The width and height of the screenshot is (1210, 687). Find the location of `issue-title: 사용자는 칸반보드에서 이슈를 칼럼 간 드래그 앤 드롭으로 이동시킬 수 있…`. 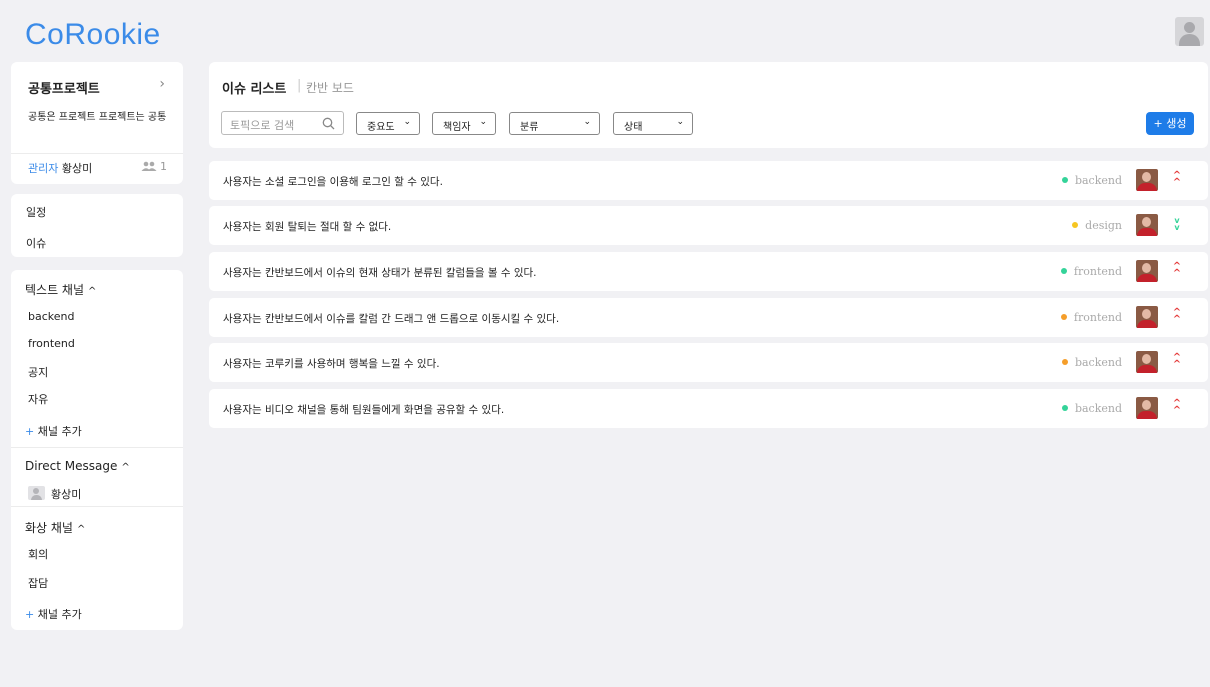

issue-title: 사용자는 칸반보드에서 이슈를 칼럼 간 드래그 앤 드롭으로 이동시킬 수 있… is located at coordinates (391, 318).